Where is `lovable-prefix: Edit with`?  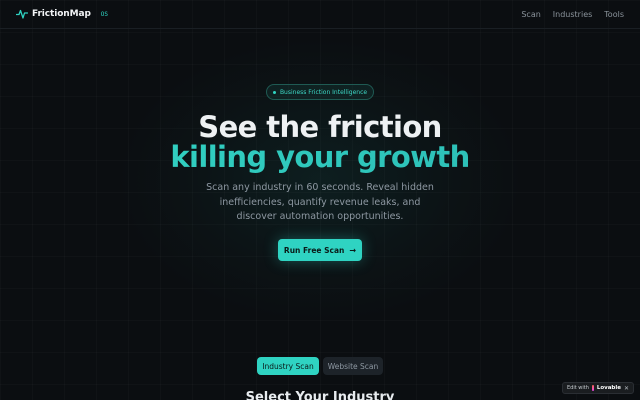
lovable-prefix: Edit with is located at coordinates (578, 388).